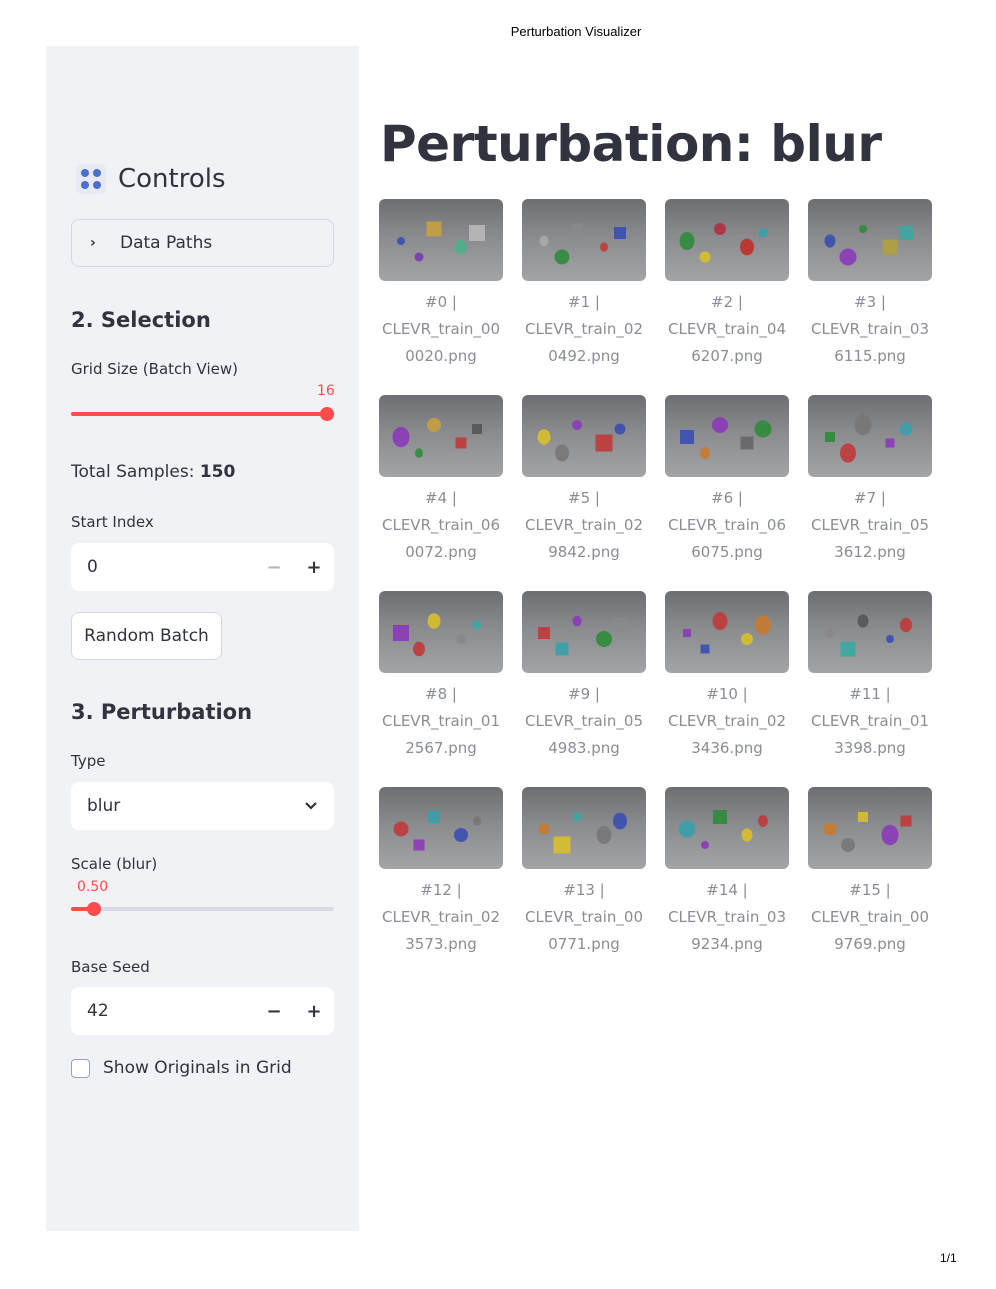 This screenshot has width=996, height=1289. Describe the element at coordinates (870, 498) in the screenshot. I see `image-index: #7 |` at that location.